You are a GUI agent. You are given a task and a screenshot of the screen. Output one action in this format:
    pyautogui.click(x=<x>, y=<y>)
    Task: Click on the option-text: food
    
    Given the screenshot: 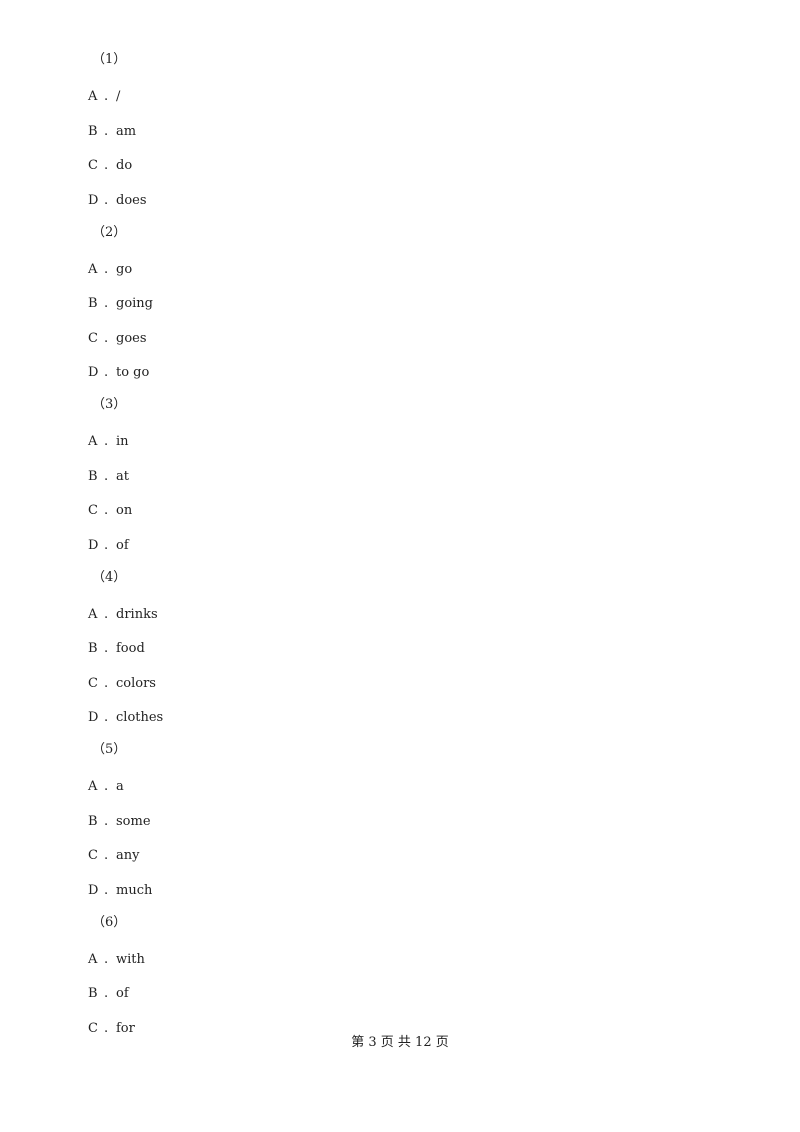 What is the action you would take?
    pyautogui.click(x=130, y=648)
    